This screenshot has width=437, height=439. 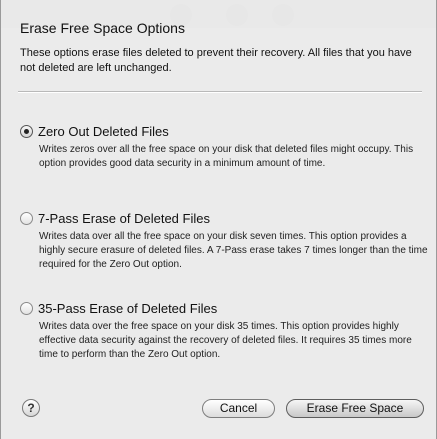 I want to click on radio-selected-icon, so click(x=26, y=131).